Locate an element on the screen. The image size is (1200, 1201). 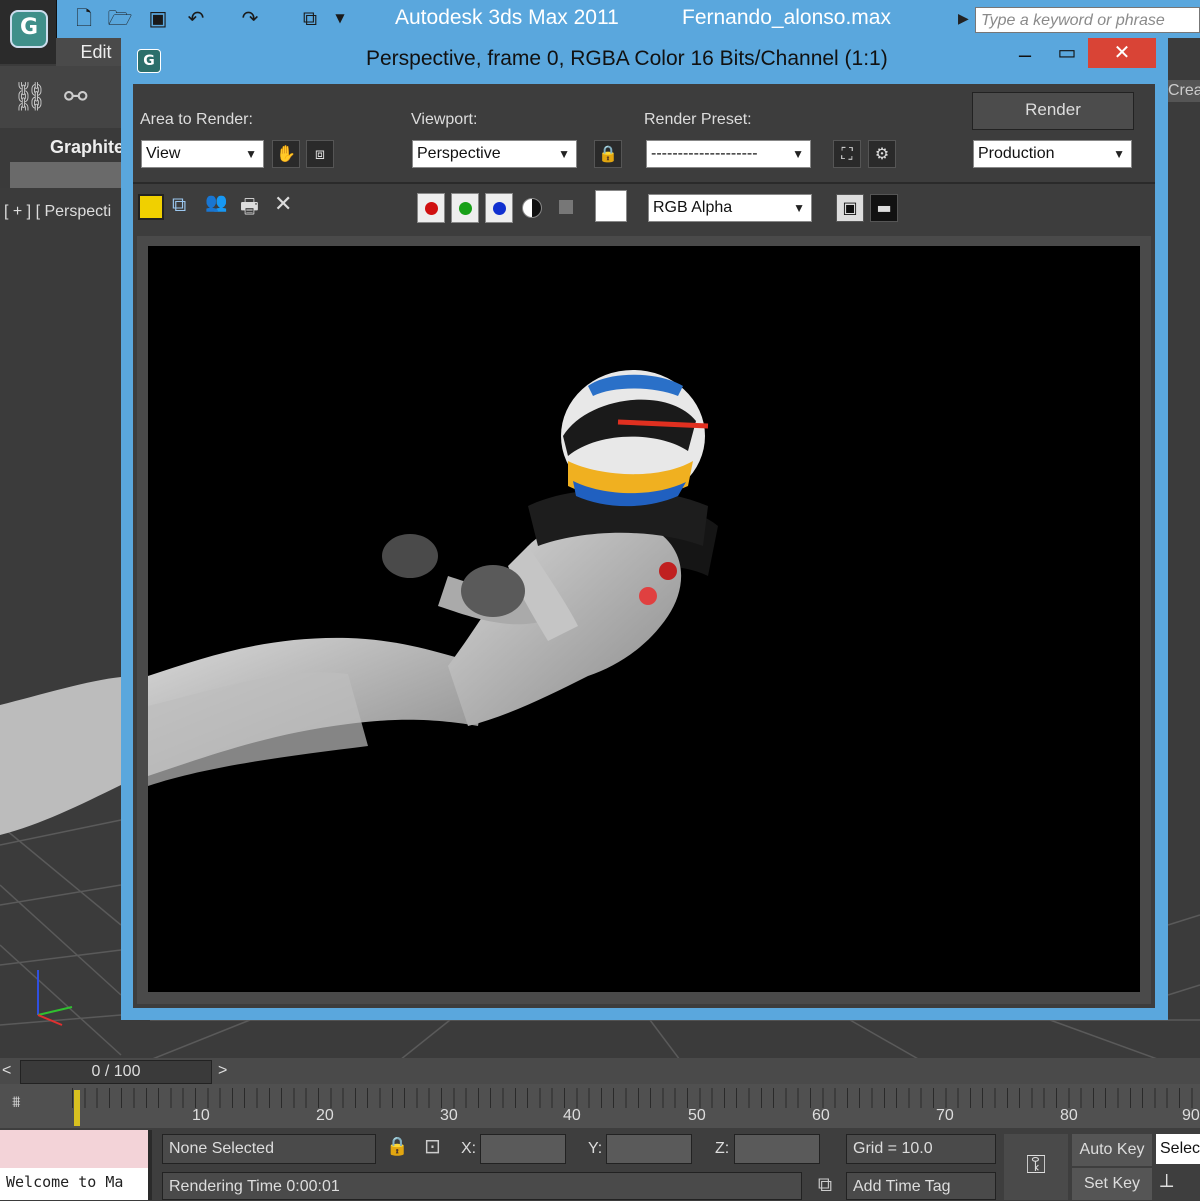
tick-label: 30 is located at coordinates (449, 1115).